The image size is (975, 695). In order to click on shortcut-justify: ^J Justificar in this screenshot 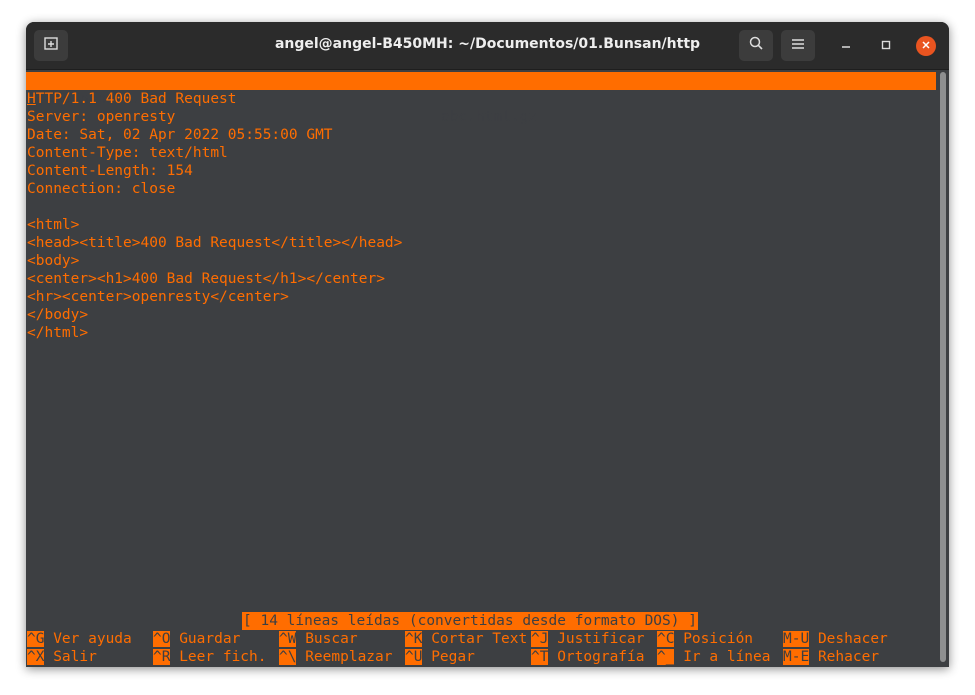, I will do `click(588, 639)`.